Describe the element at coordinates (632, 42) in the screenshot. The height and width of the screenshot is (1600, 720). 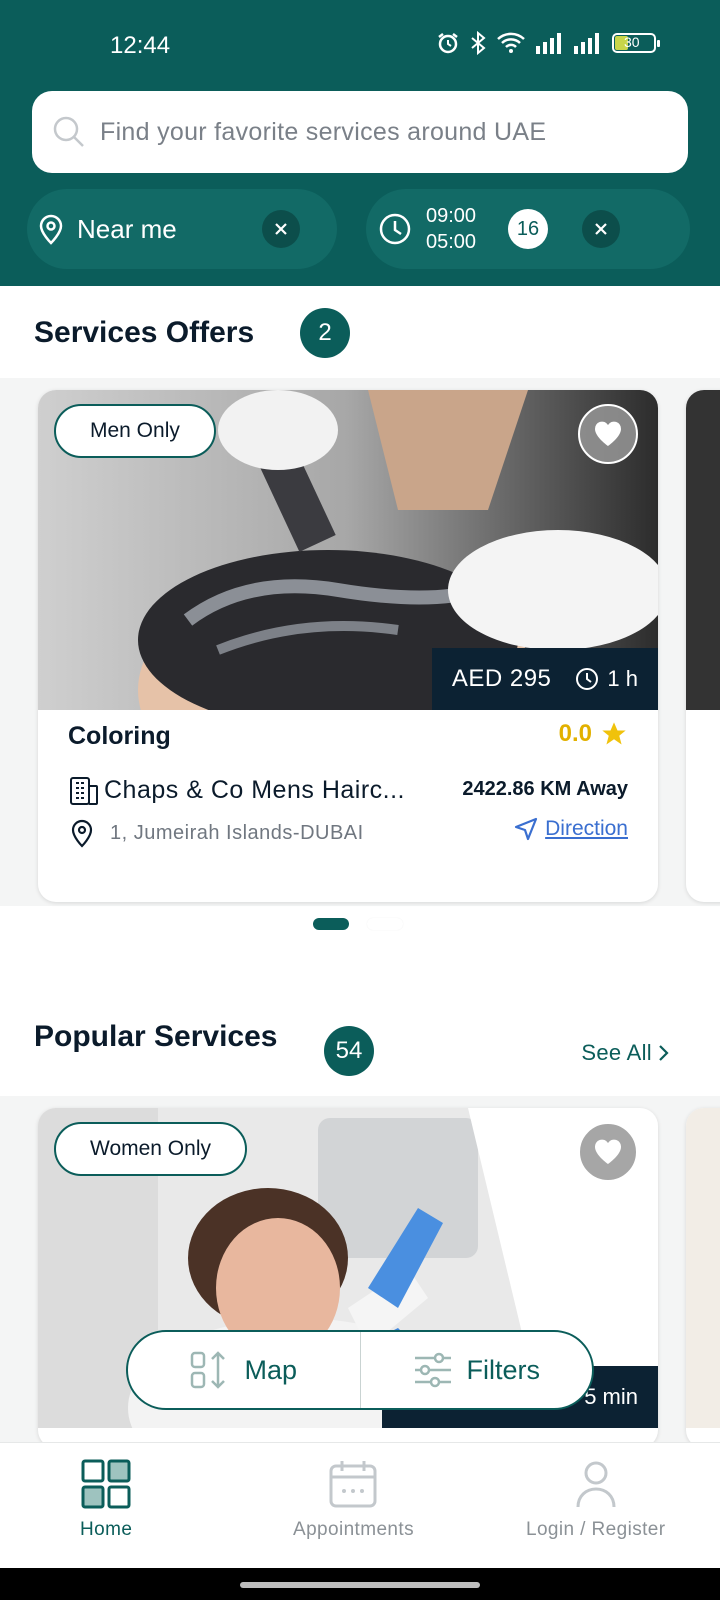
I see `battery-level: 30` at that location.